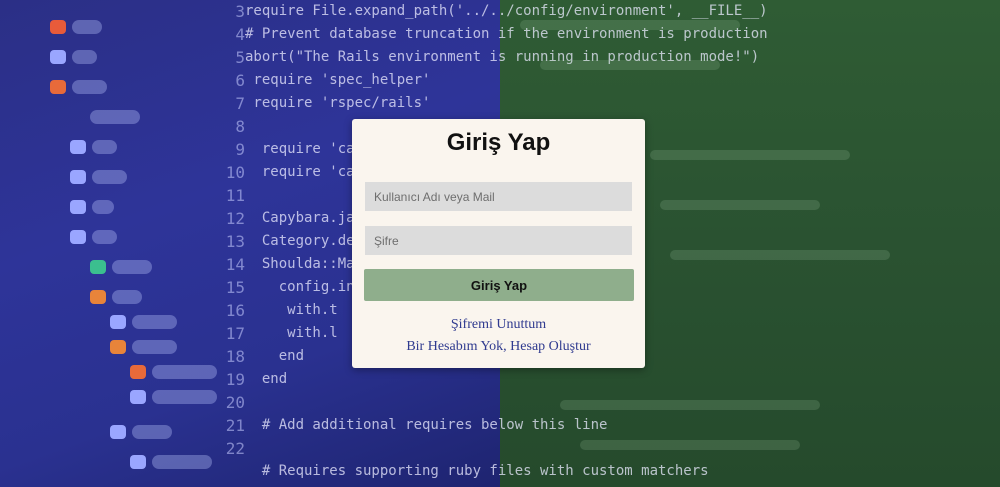  What do you see at coordinates (235, 448) in the screenshot?
I see `line-number: 22` at bounding box center [235, 448].